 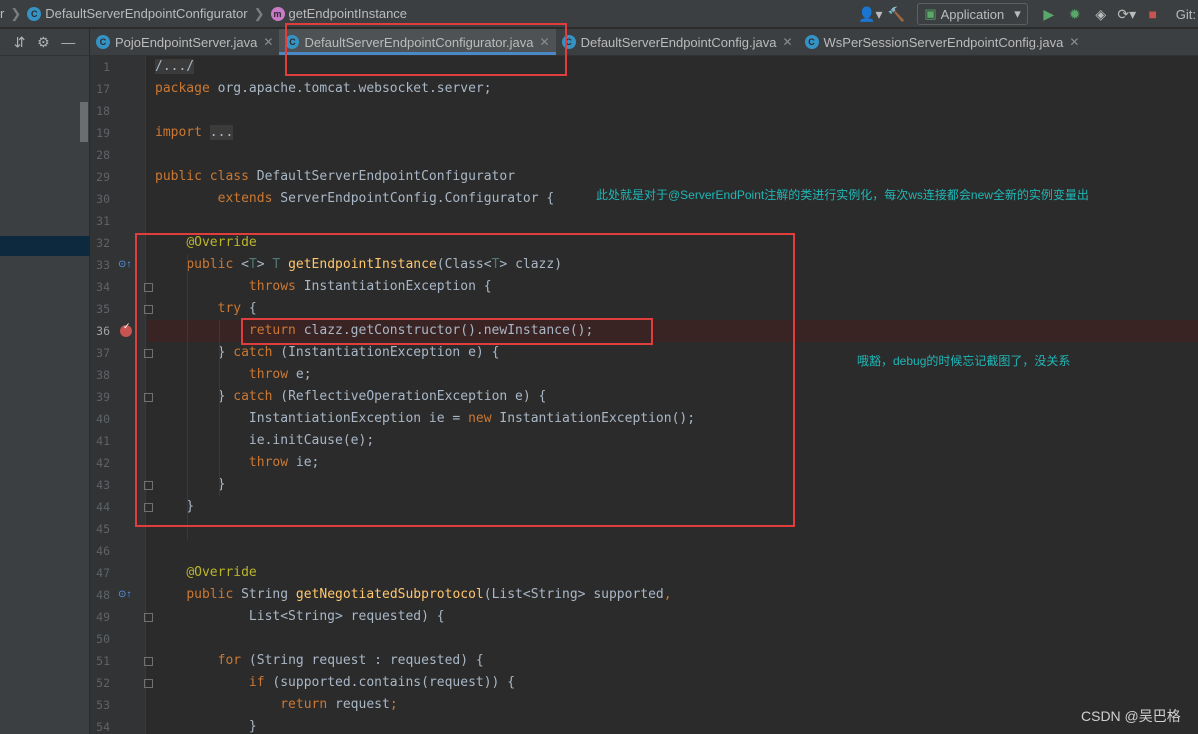 What do you see at coordinates (447, 331) in the screenshot?
I see `return-statement-highlight-box` at bounding box center [447, 331].